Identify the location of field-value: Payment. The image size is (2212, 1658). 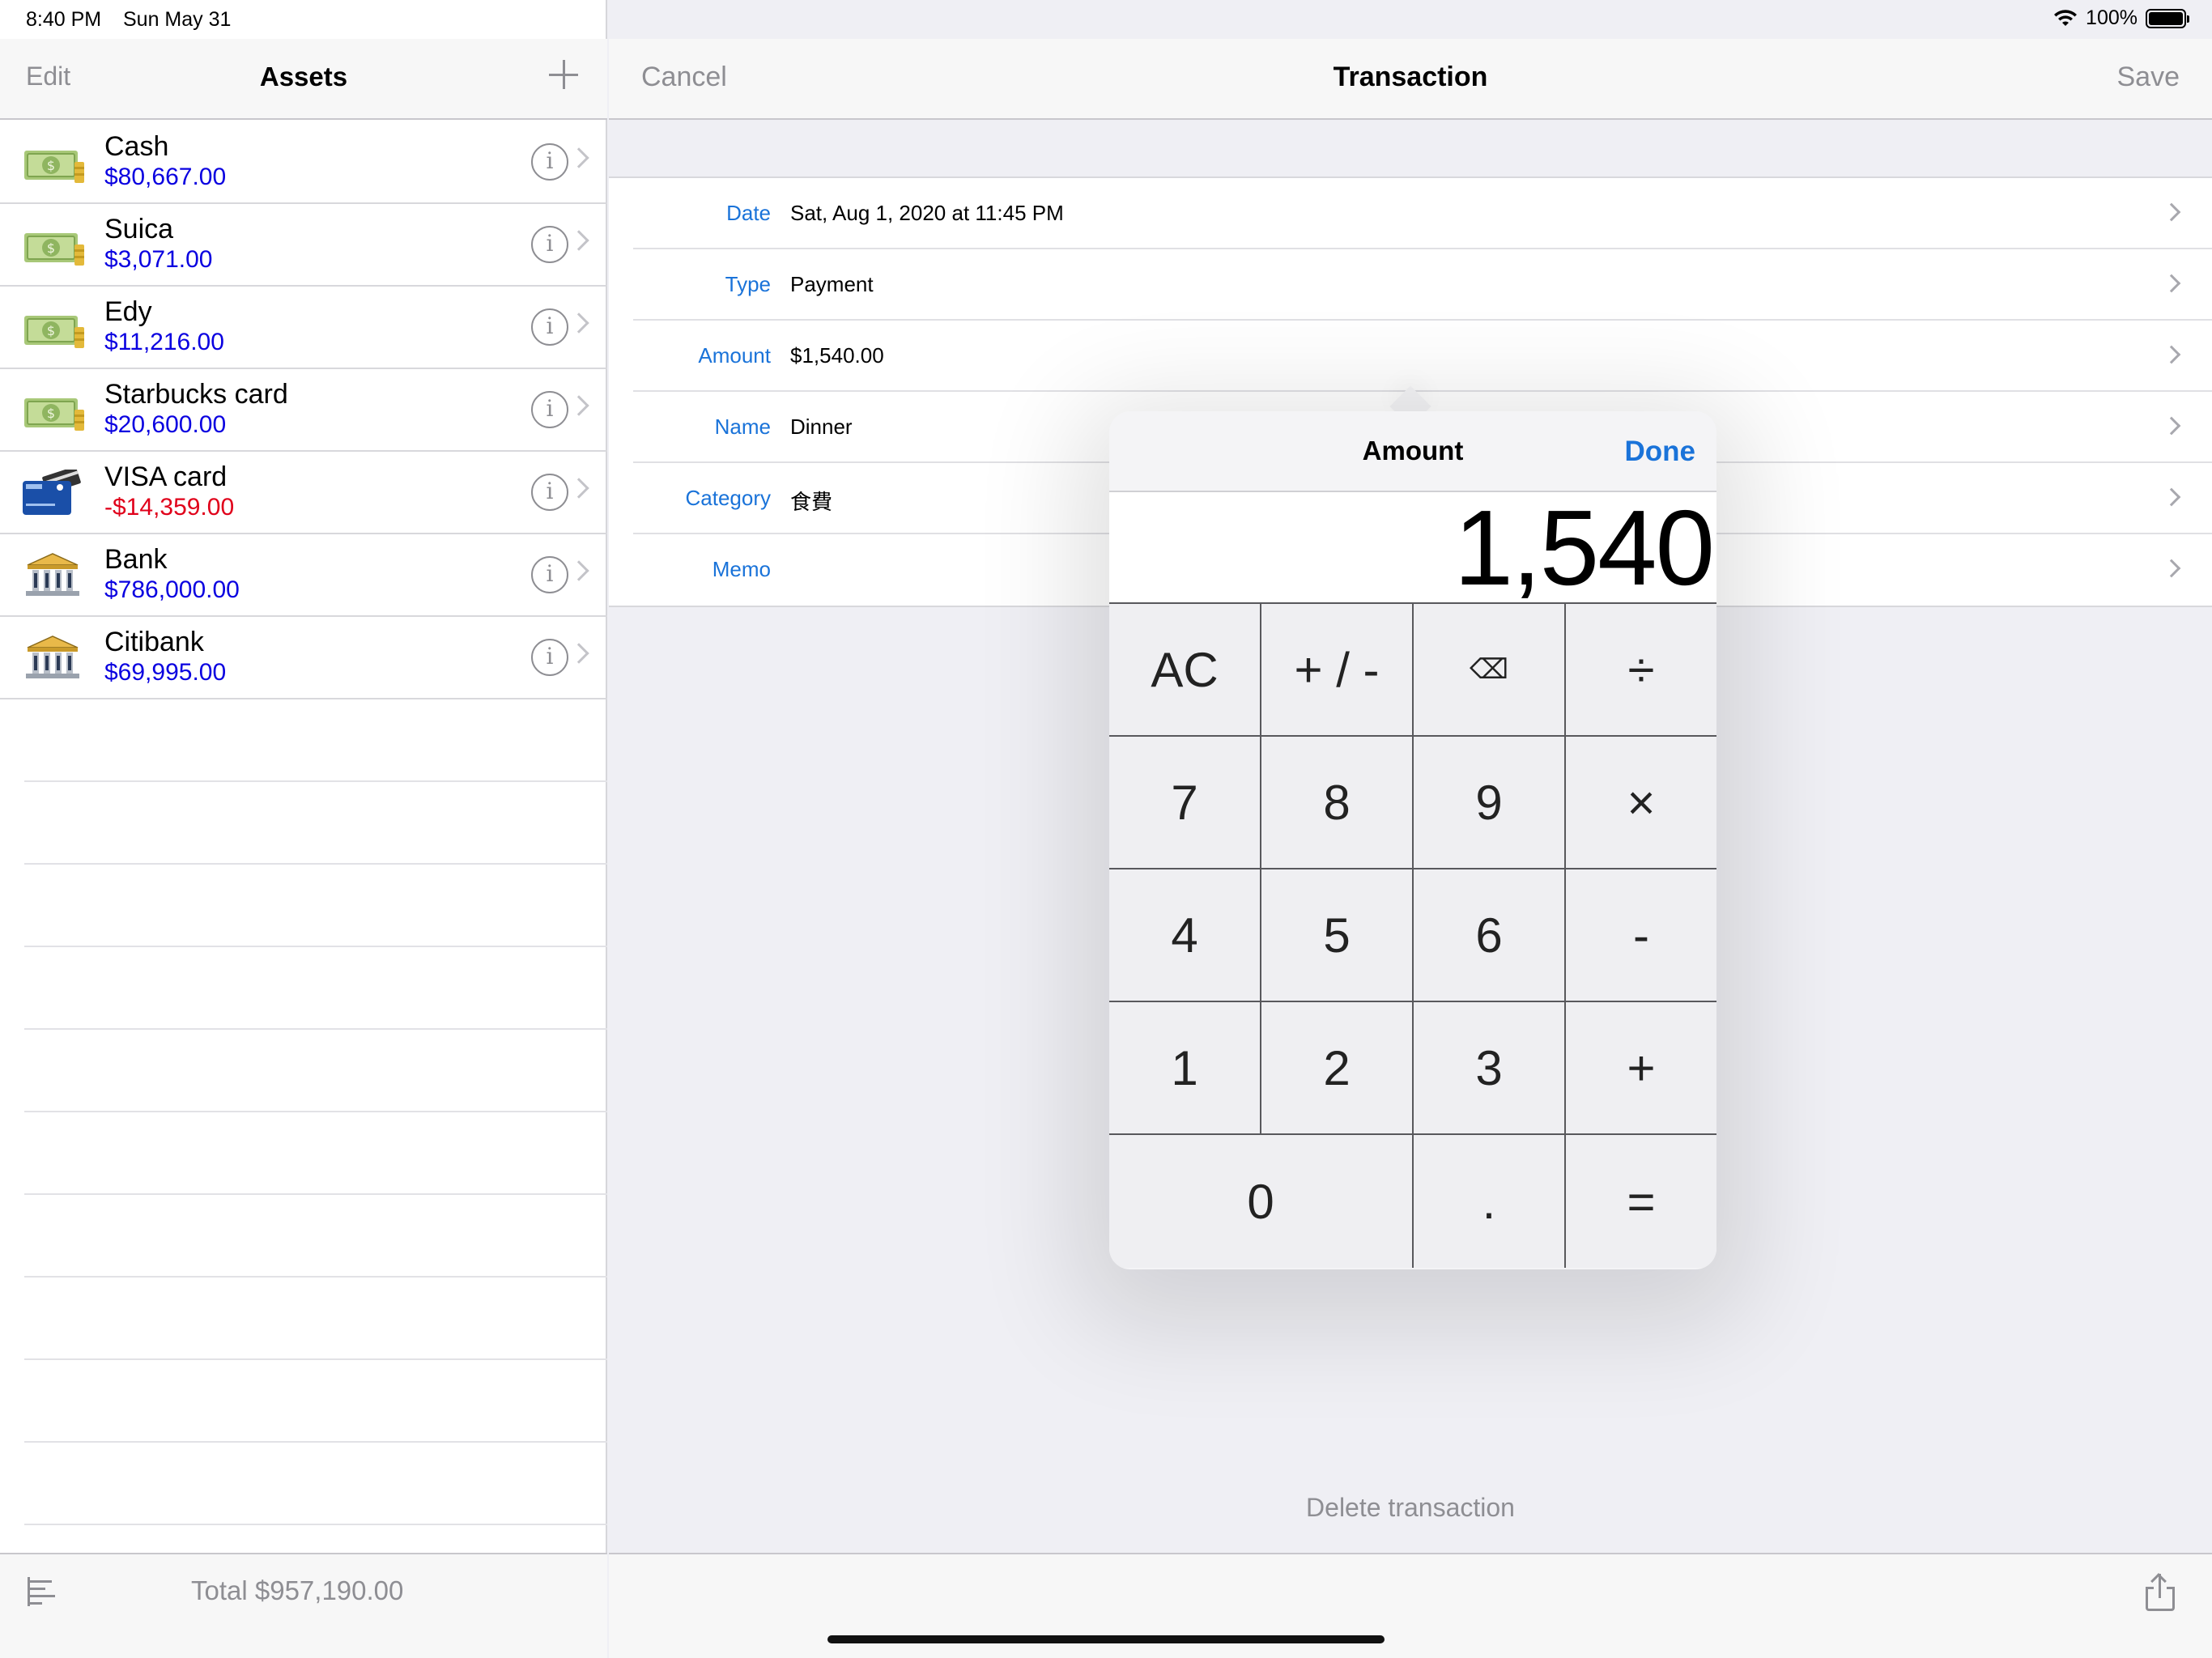
(832, 284).